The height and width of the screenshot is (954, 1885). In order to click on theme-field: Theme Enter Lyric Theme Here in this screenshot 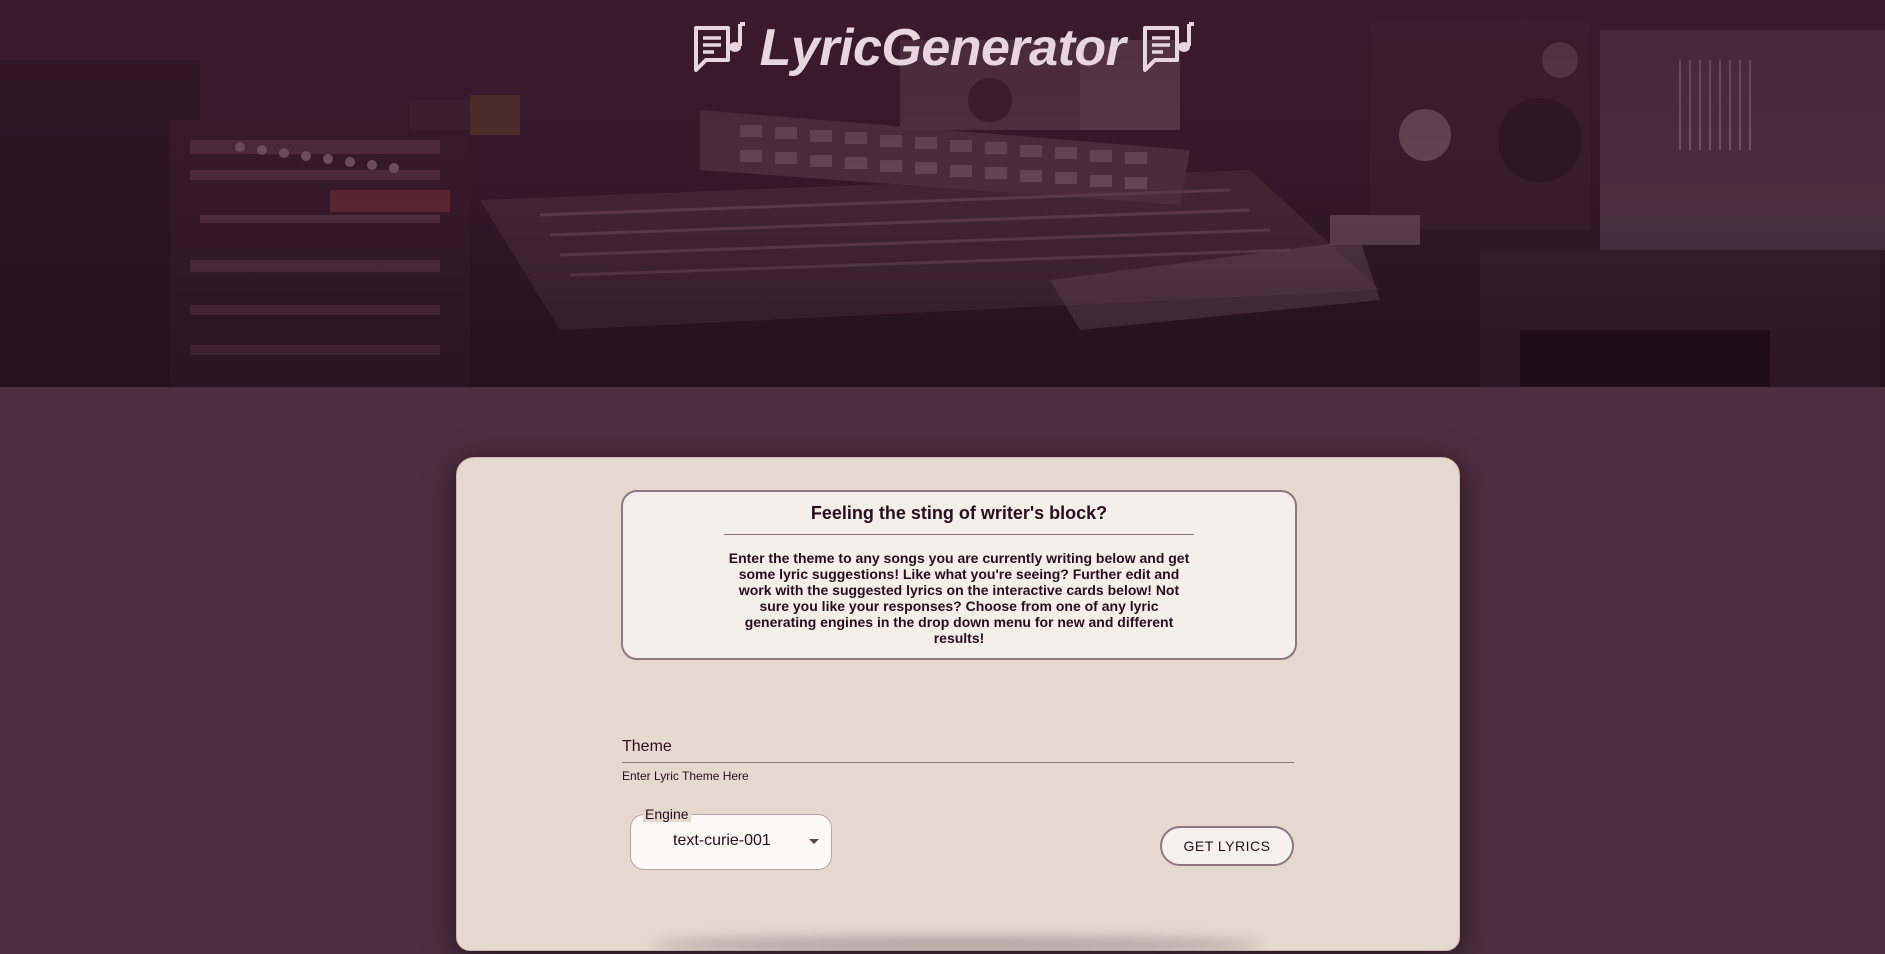, I will do `click(960, 759)`.